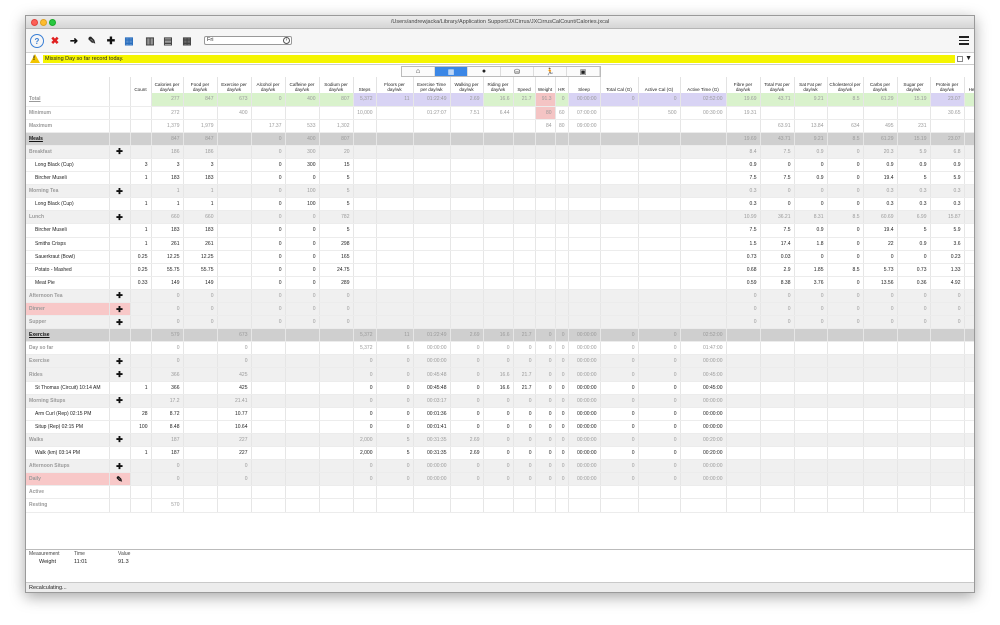  Describe the element at coordinates (702, 388) in the screenshot. I see `table-cell: 00:45:00` at that location.